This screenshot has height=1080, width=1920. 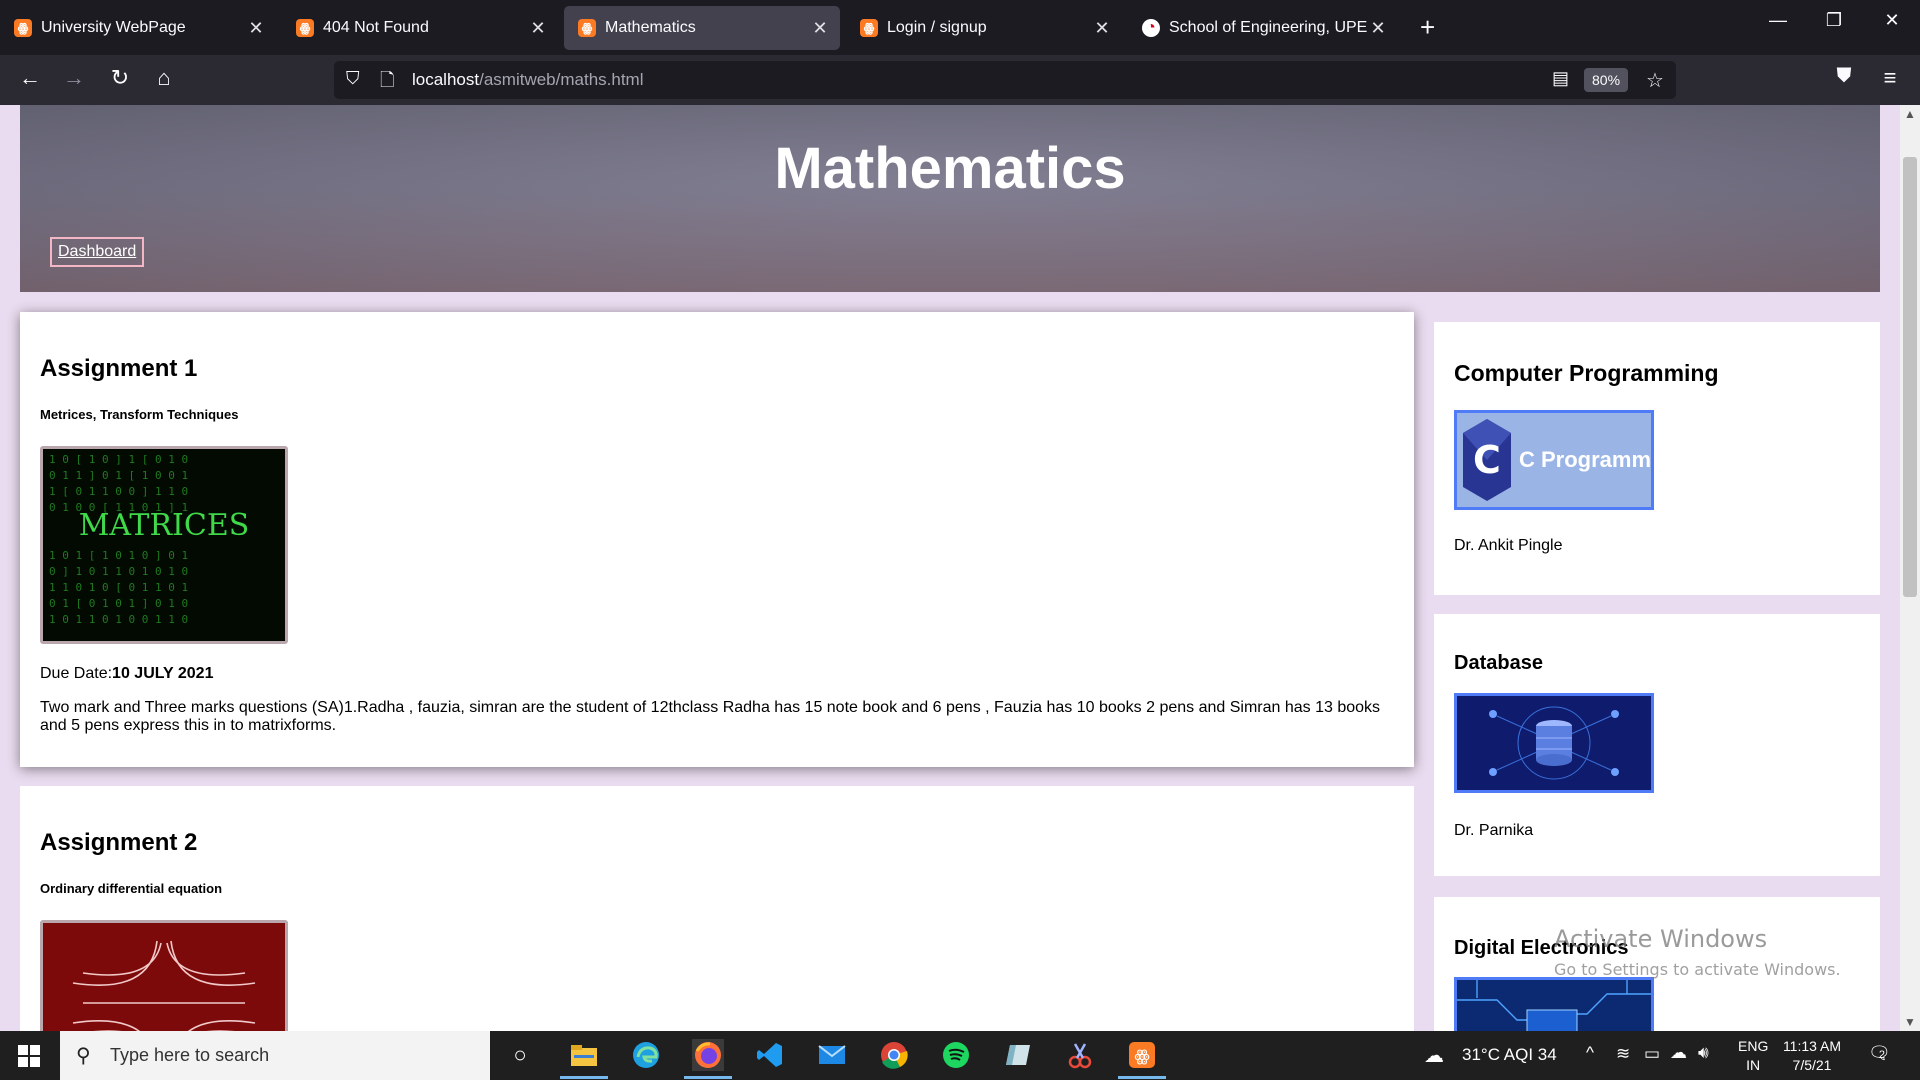 I want to click on tab-university-webpage: ꙮ University WebPage ✕, so click(x=138, y=28).